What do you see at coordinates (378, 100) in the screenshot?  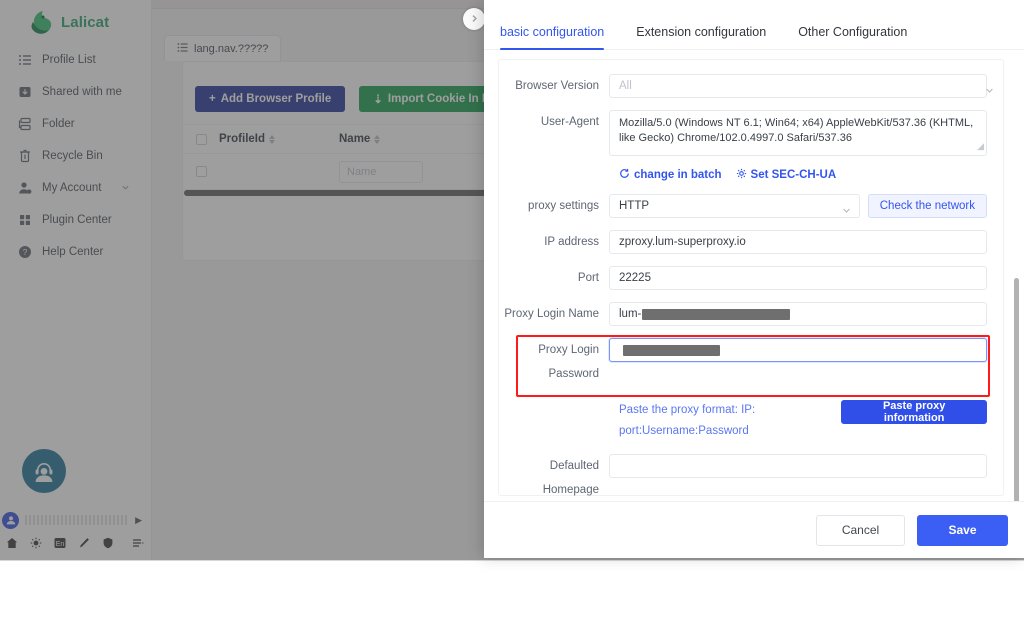 I see `download-icon: ⇣` at bounding box center [378, 100].